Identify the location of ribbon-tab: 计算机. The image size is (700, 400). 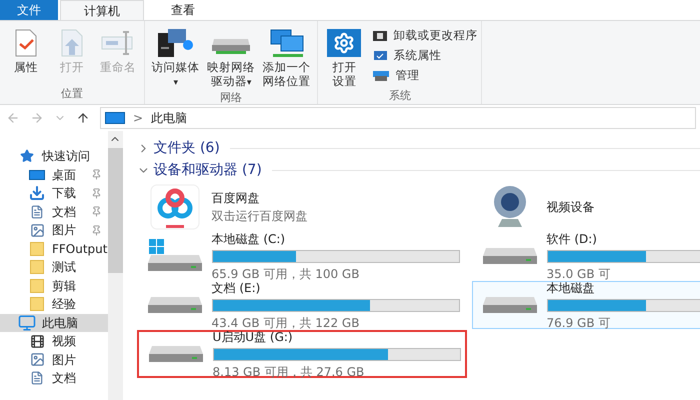
(102, 10).